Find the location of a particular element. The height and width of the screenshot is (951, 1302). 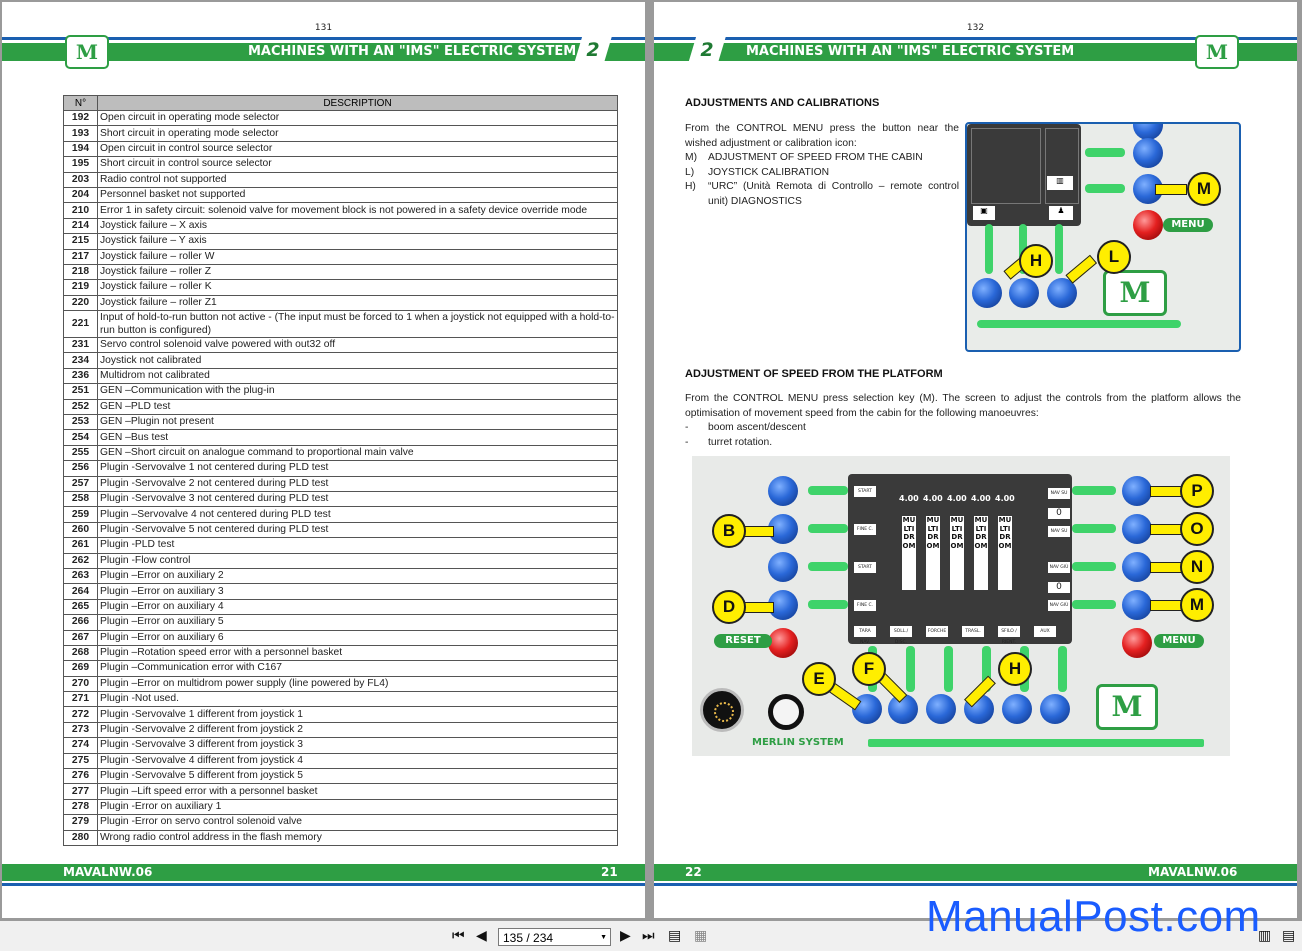

error-code: 254 is located at coordinates (80, 437).